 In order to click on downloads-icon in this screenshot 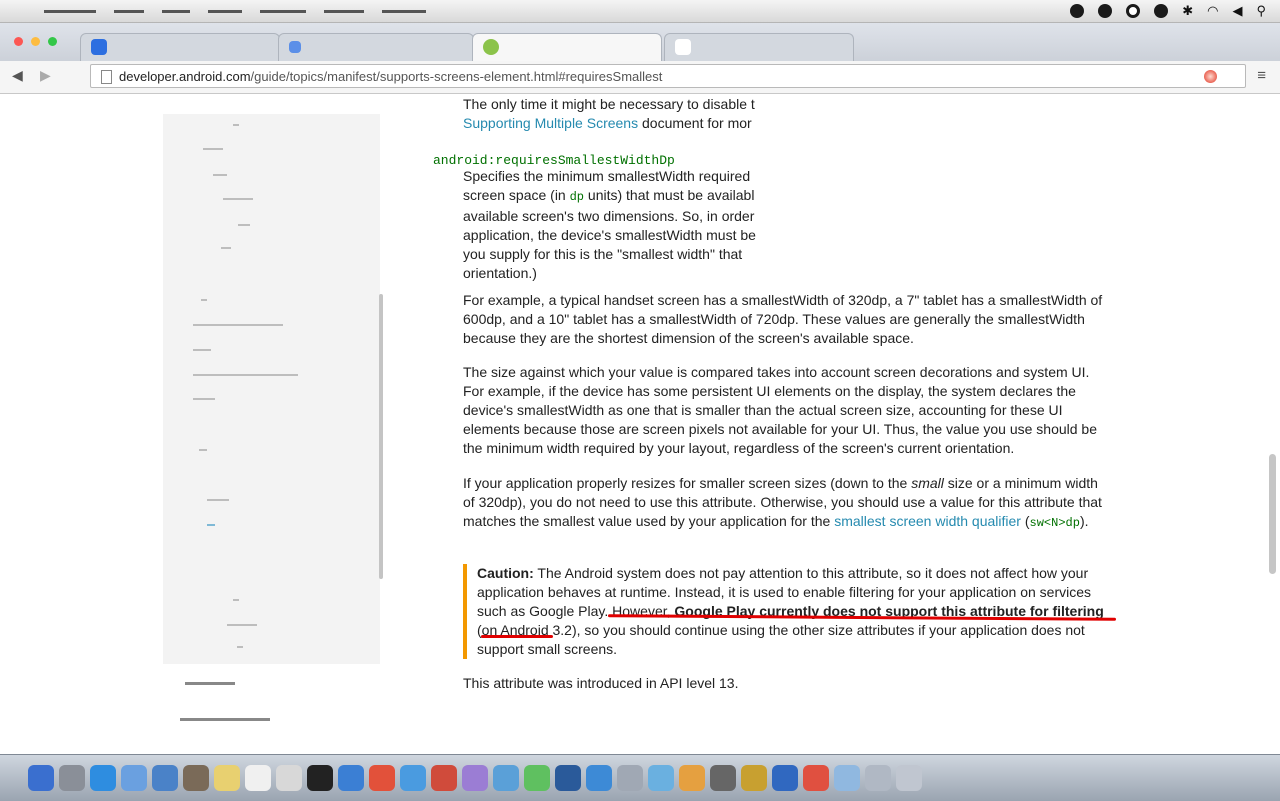, I will do `click(878, 778)`.